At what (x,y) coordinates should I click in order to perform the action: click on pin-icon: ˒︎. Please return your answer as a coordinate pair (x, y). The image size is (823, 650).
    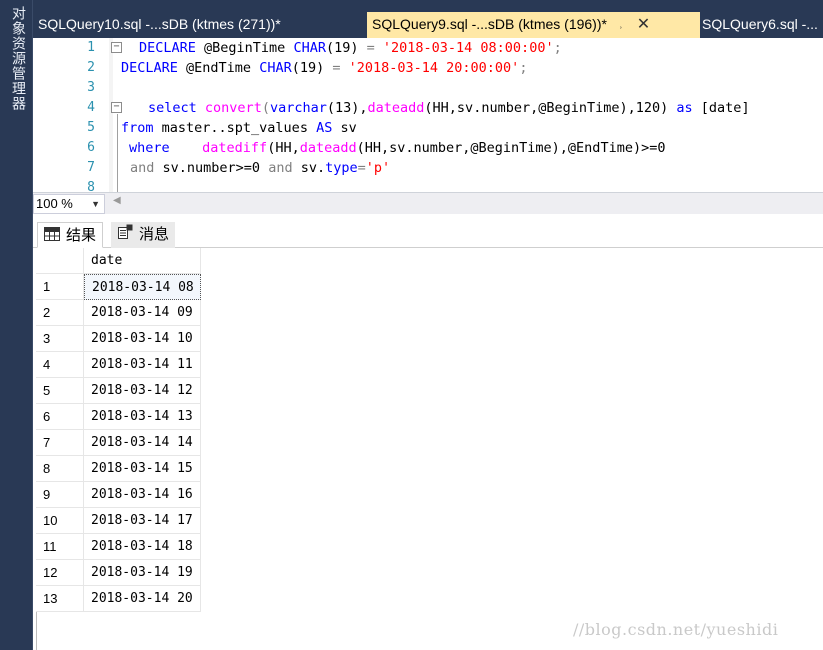
    Looking at the image, I should click on (621, 25).